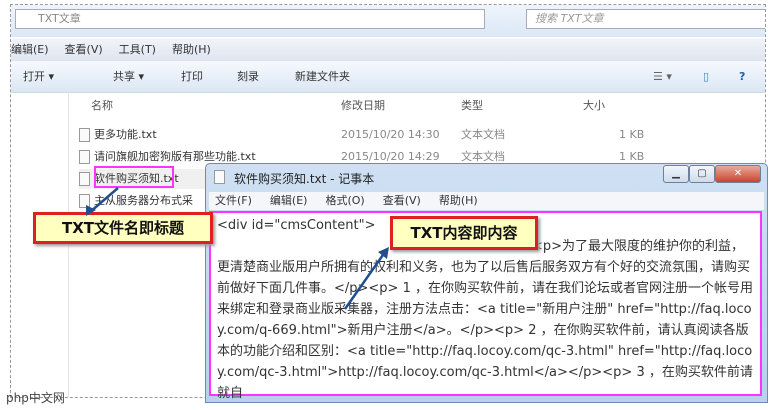  What do you see at coordinates (104, 200) in the screenshot?
I see `arrow-filename` at bounding box center [104, 200].